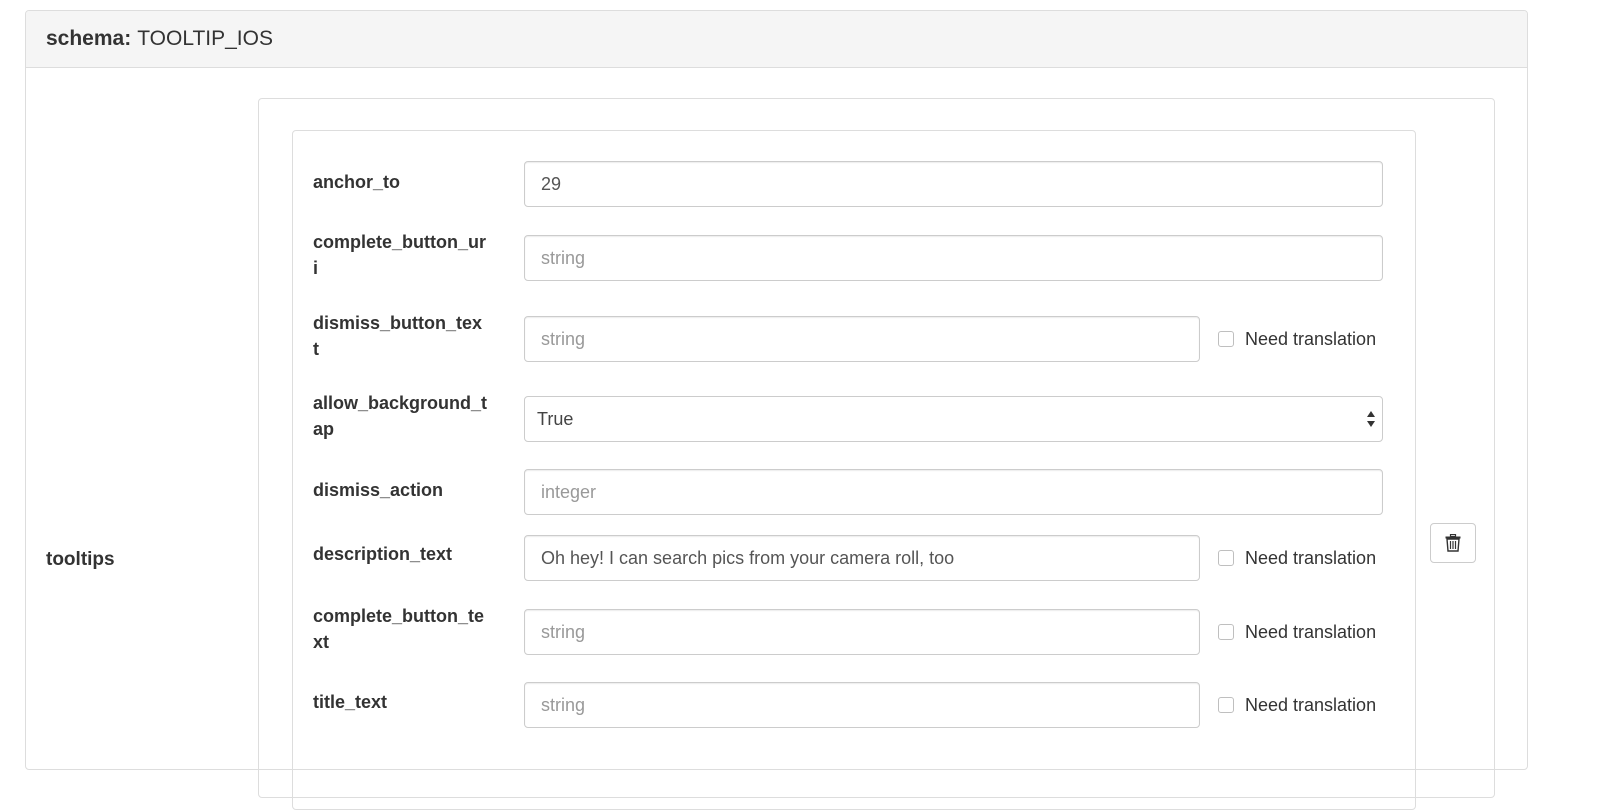 This screenshot has height=810, width=1600. Describe the element at coordinates (89, 38) in the screenshot. I see `schema-key: schema:` at that location.